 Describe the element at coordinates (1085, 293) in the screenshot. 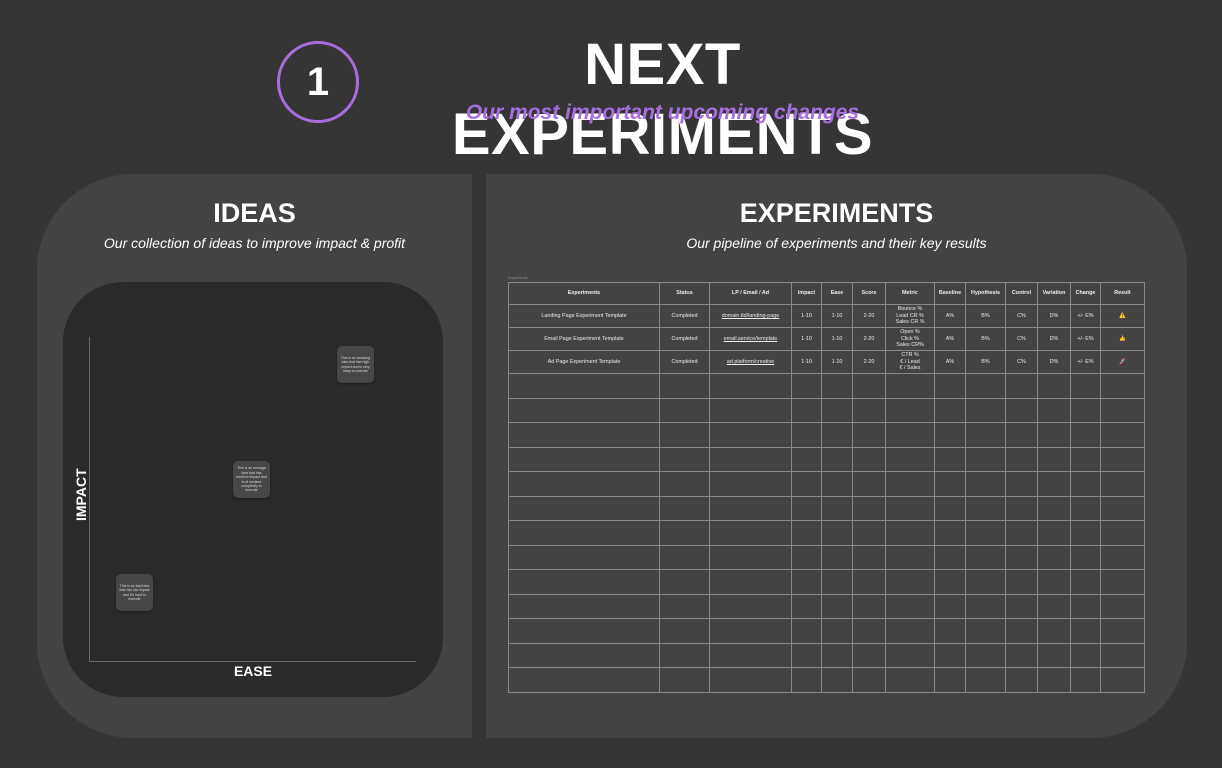

I see `column-header: Change` at that location.